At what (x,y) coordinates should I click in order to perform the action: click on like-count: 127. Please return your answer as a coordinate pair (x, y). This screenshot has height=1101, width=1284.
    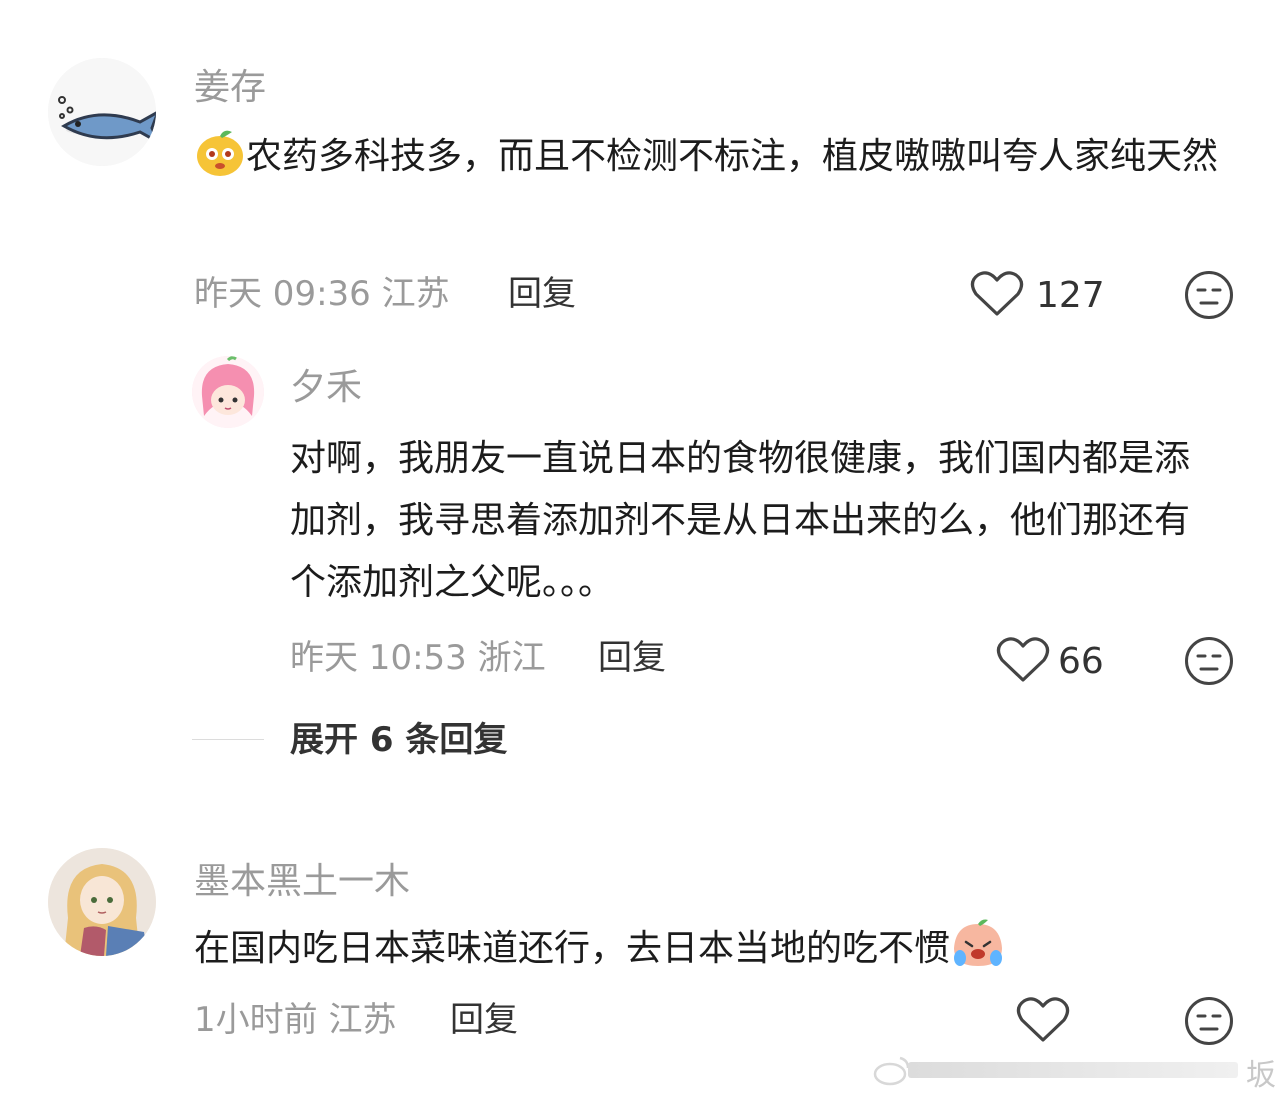
    Looking at the image, I should click on (1070, 295).